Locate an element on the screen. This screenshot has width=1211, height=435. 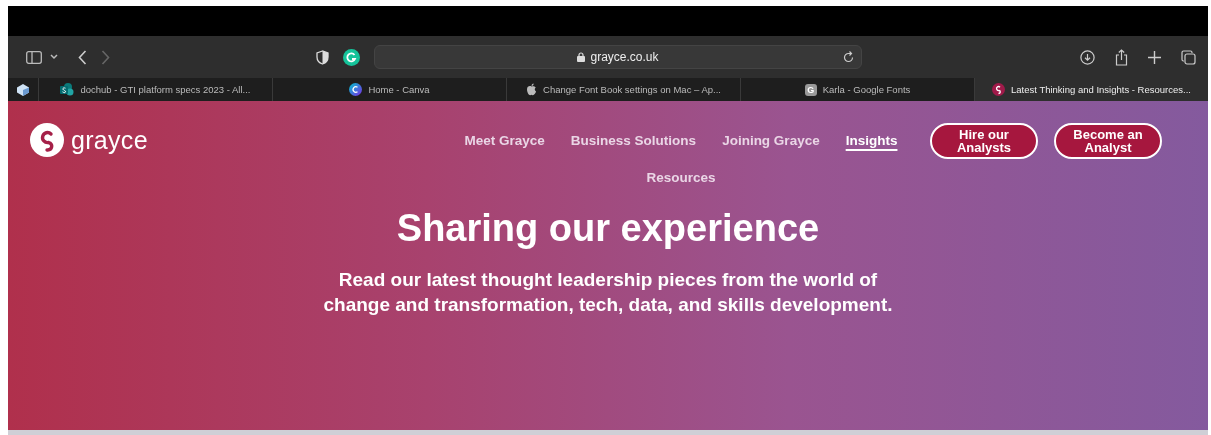
url-text: grayce.co.uk is located at coordinates (618, 57).